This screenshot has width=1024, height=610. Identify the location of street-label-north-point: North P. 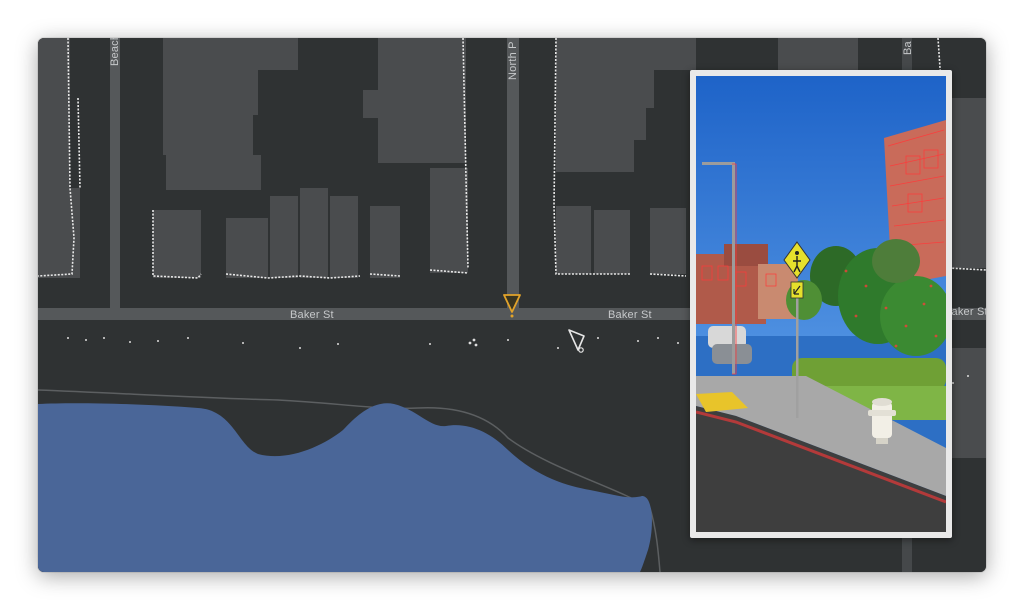
(513, 60).